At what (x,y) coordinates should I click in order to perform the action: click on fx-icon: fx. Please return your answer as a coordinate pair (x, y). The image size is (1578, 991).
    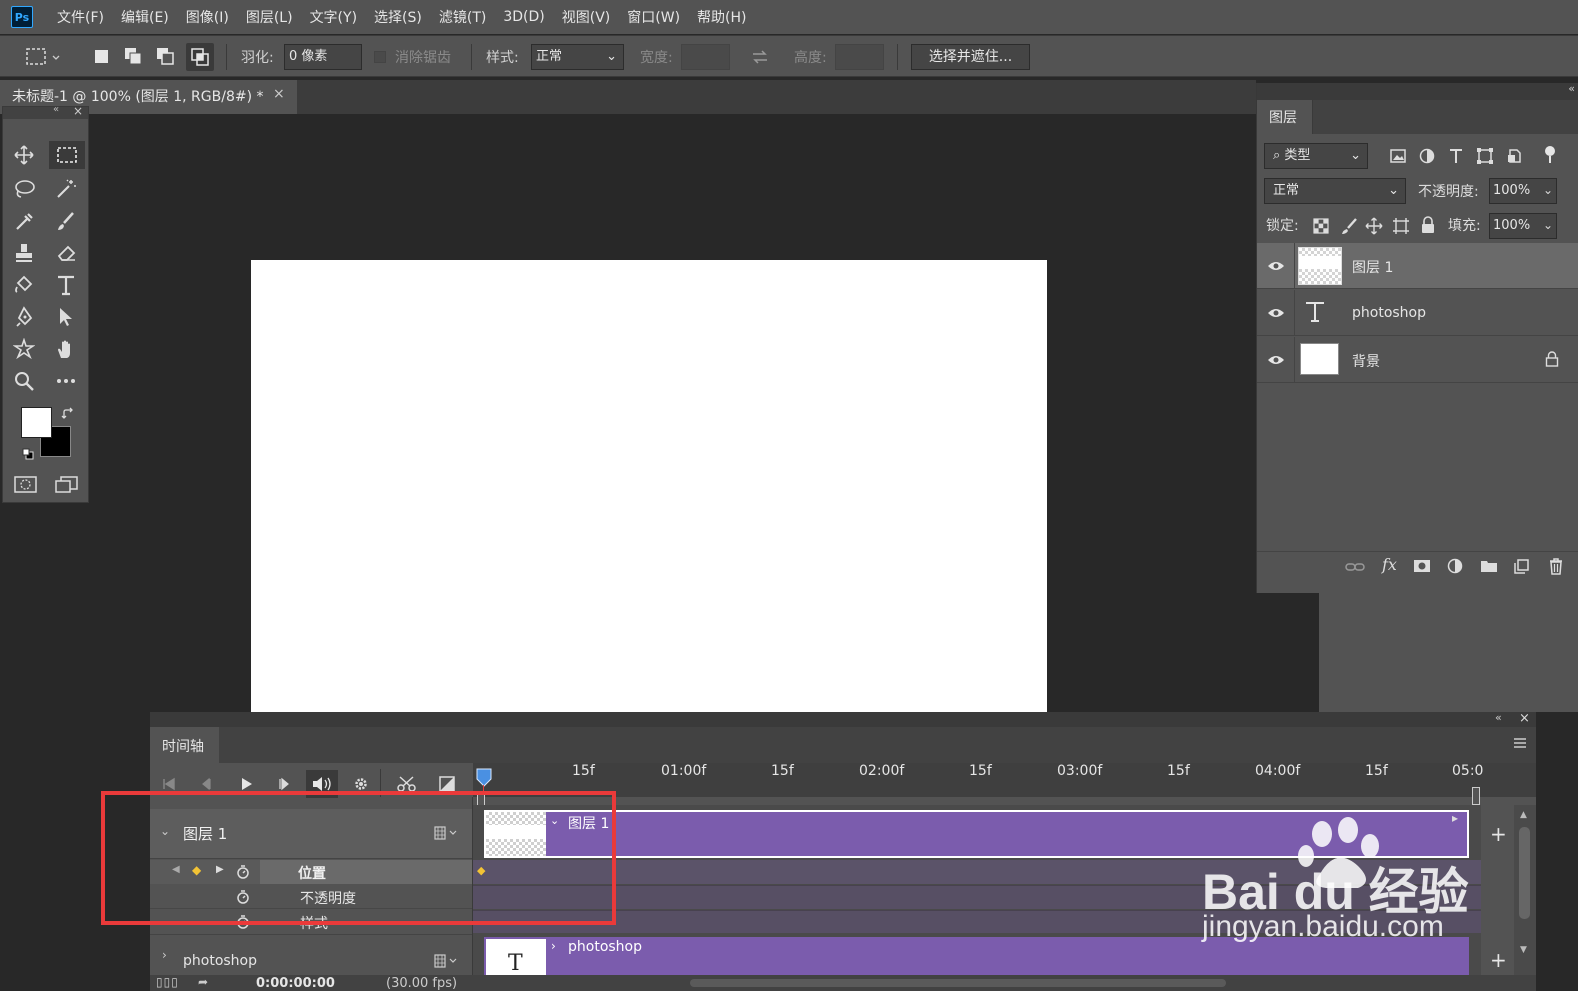
    Looking at the image, I should click on (1389, 564).